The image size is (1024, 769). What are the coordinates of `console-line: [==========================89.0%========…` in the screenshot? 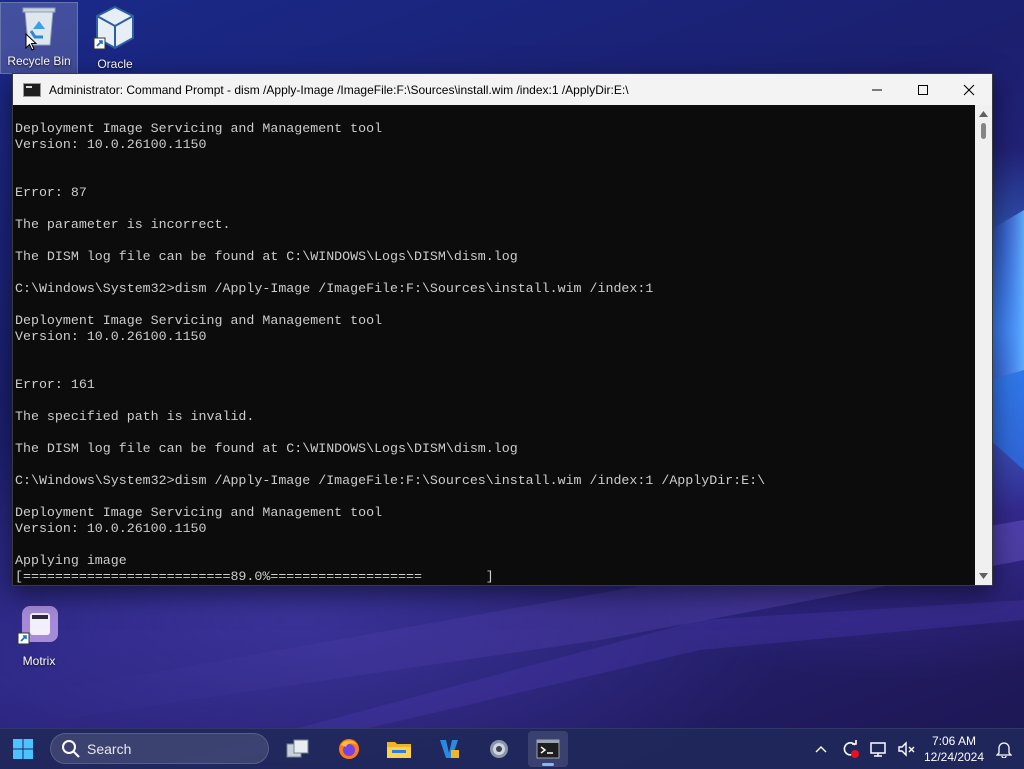 It's located at (254, 576).